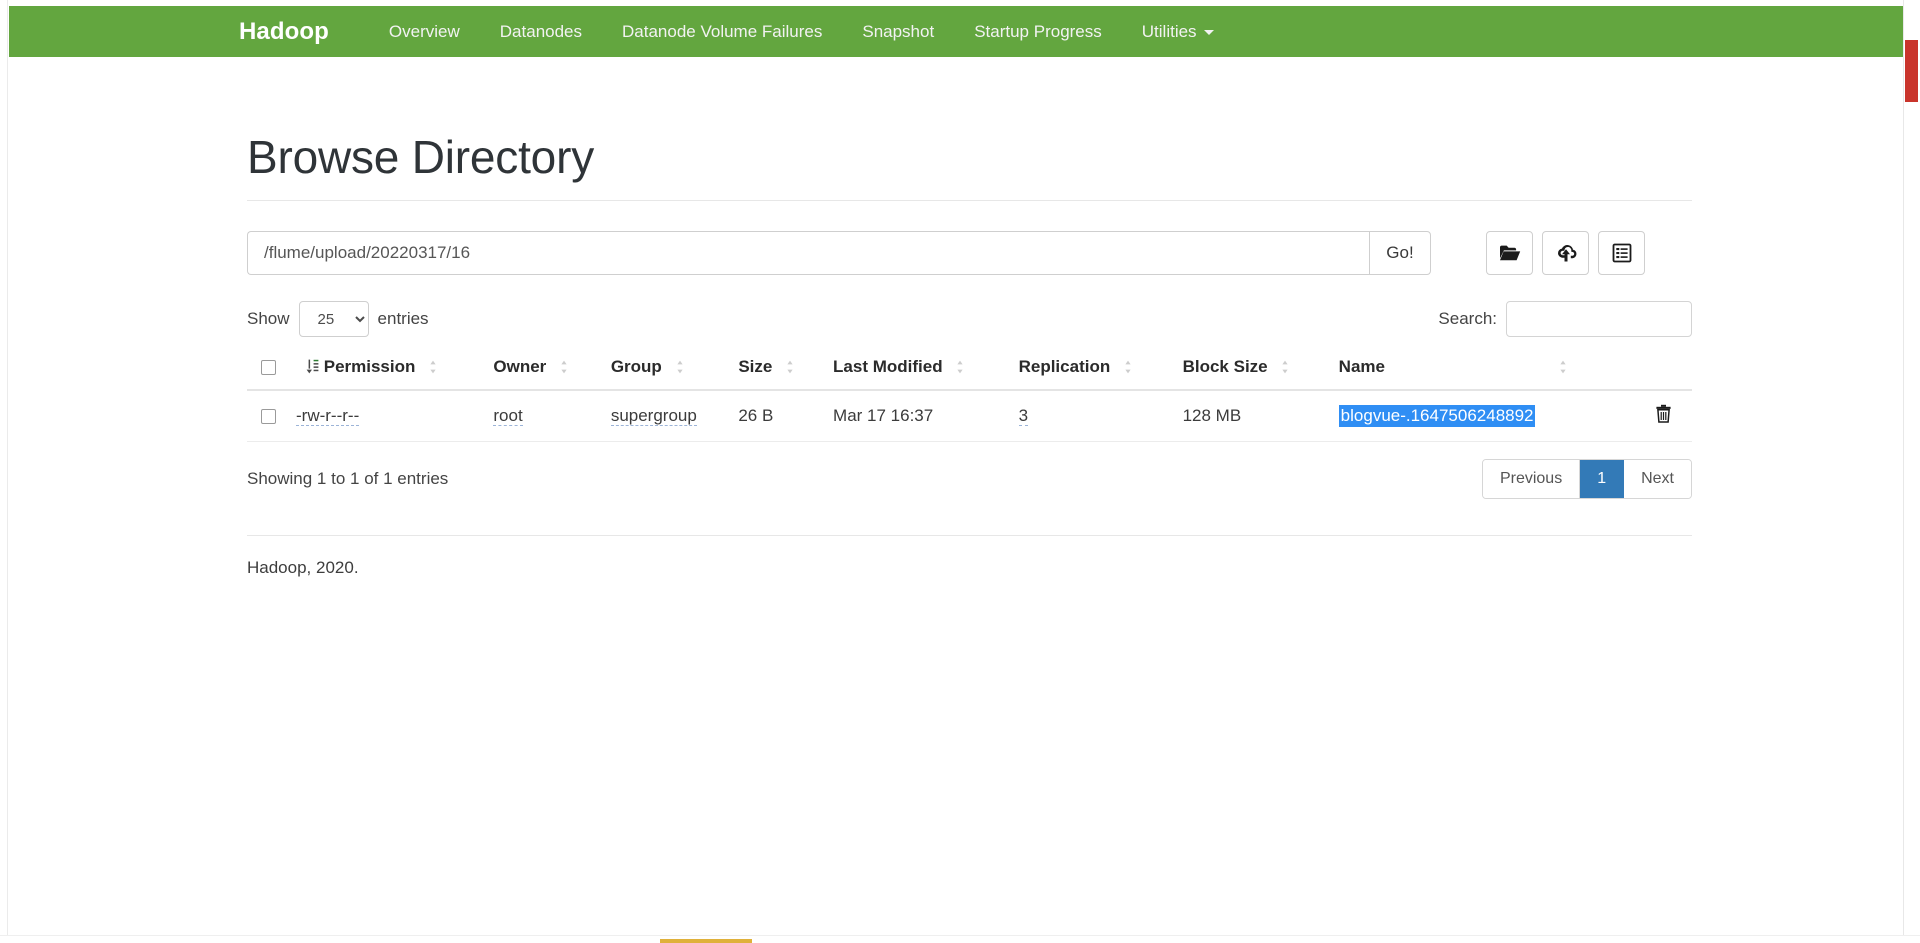 The height and width of the screenshot is (943, 1920). Describe the element at coordinates (916, 416) in the screenshot. I see `cell-last-modified: Mar 17 16:37` at that location.